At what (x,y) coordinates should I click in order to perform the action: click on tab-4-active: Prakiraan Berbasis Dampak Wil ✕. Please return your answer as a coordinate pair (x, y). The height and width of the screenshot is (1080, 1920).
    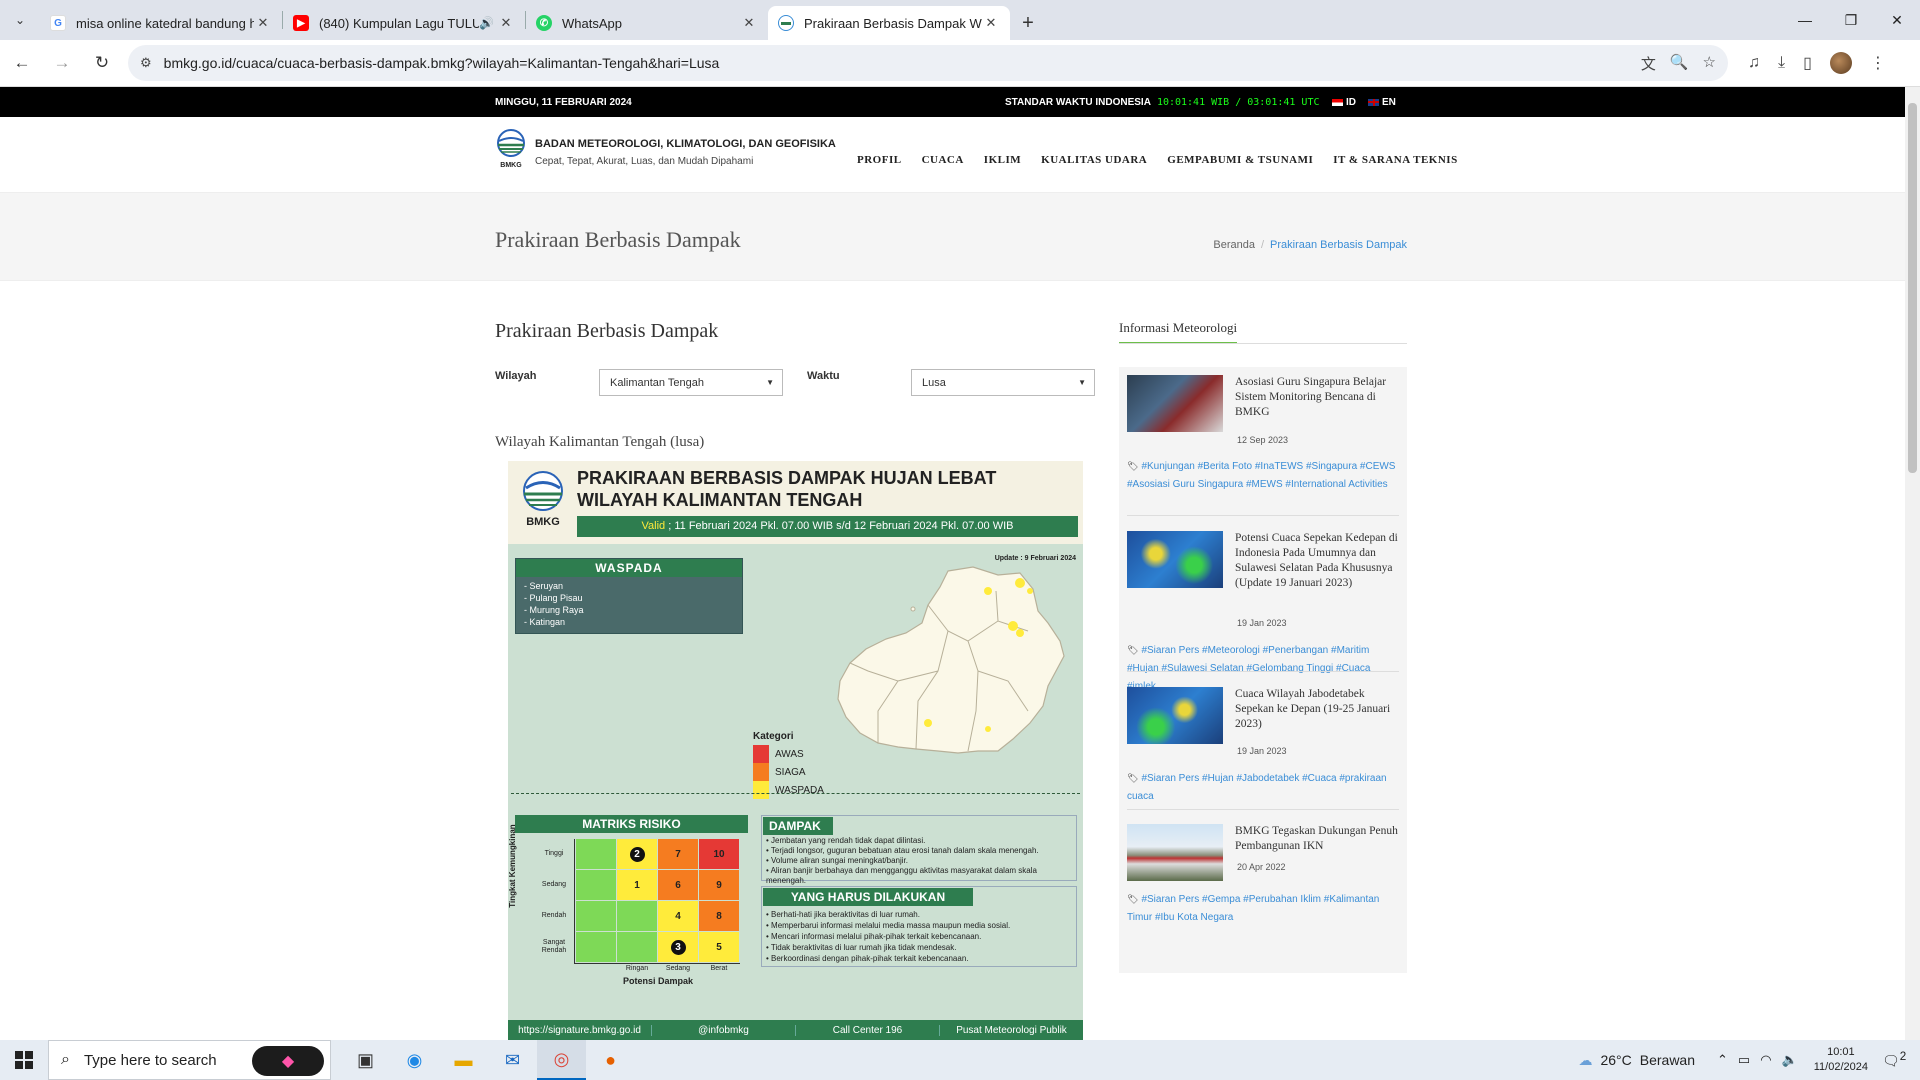
    Looking at the image, I should click on (889, 23).